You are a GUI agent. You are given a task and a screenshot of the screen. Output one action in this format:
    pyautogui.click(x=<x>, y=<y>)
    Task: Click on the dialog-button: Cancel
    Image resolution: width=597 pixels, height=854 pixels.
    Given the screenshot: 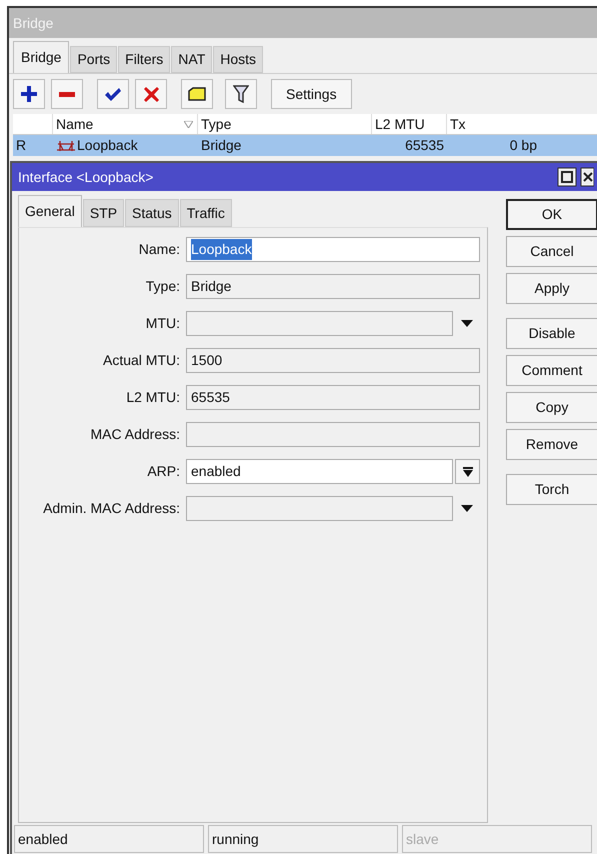 What is the action you would take?
    pyautogui.click(x=551, y=251)
    